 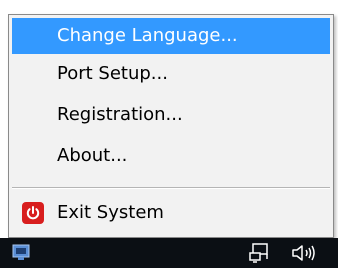 I want to click on volume-icon, so click(x=305, y=253).